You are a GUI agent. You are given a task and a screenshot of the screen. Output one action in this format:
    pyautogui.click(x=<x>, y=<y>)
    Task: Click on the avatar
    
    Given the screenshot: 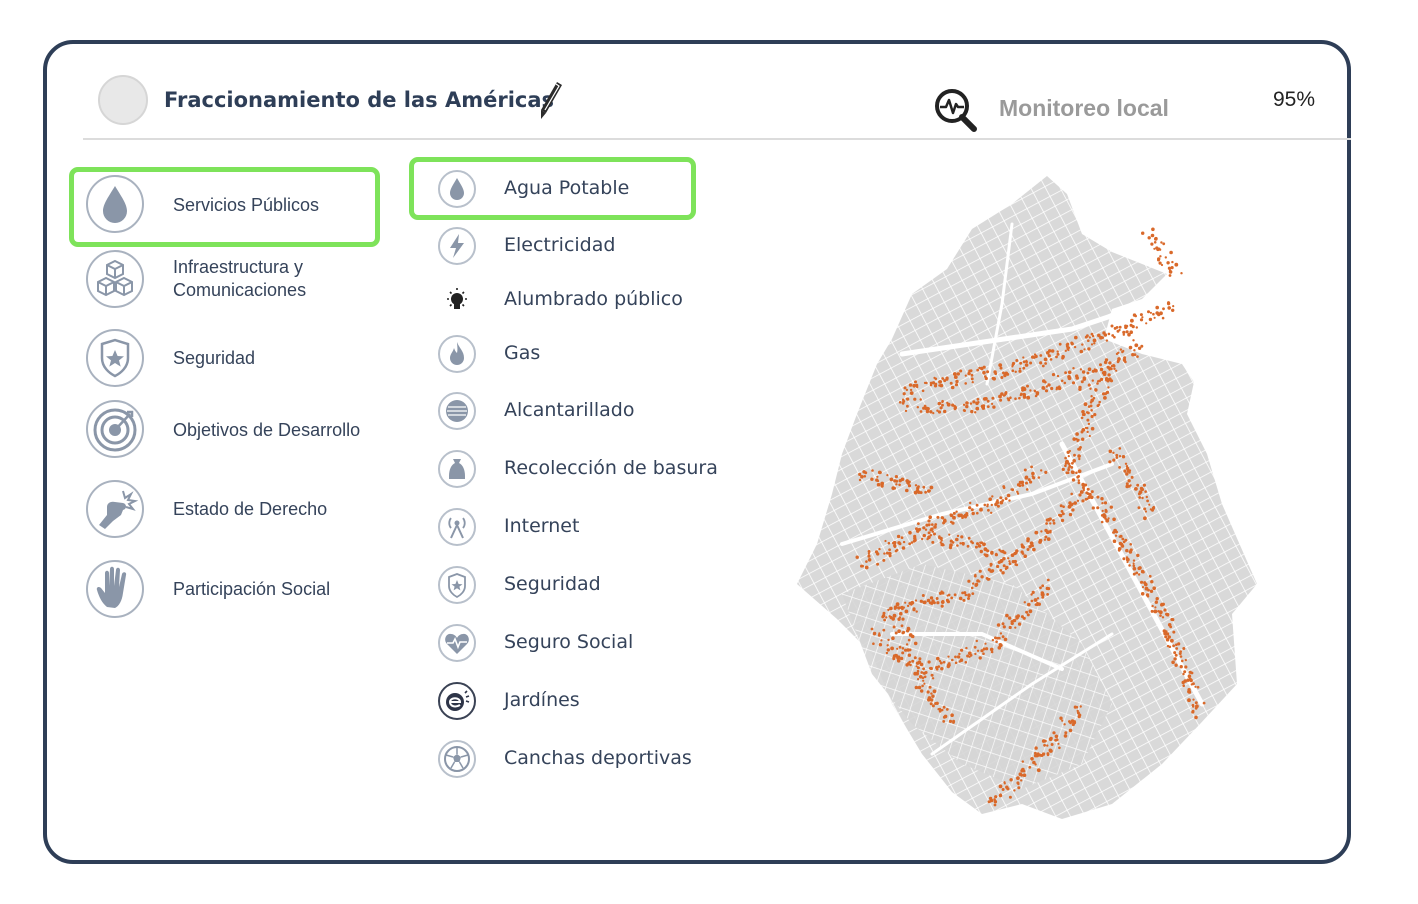 What is the action you would take?
    pyautogui.click(x=123, y=100)
    